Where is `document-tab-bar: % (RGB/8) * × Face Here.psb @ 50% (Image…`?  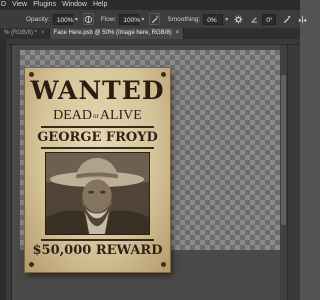
document-tab-bar: % (RGB/8) * × Face Here.psb @ 50% (Image… is located at coordinates (150, 33).